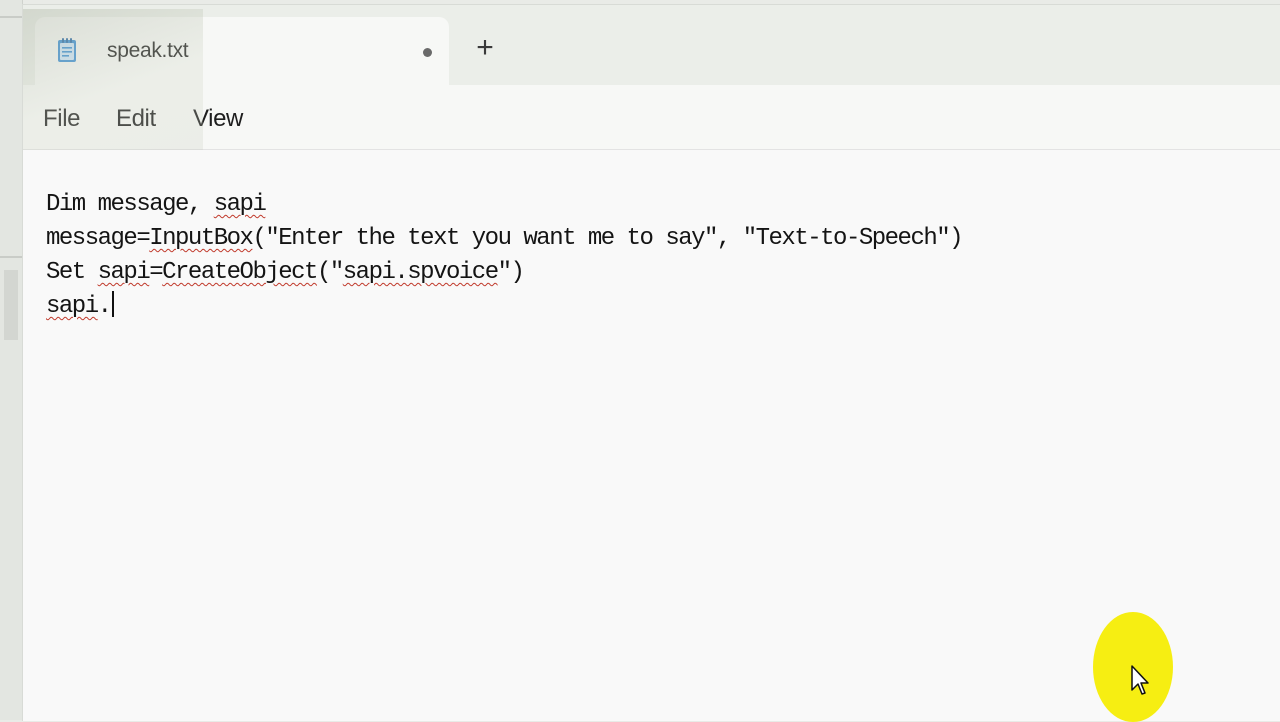  What do you see at coordinates (240, 272) in the screenshot?
I see `misspelled-word: CreateObject` at bounding box center [240, 272].